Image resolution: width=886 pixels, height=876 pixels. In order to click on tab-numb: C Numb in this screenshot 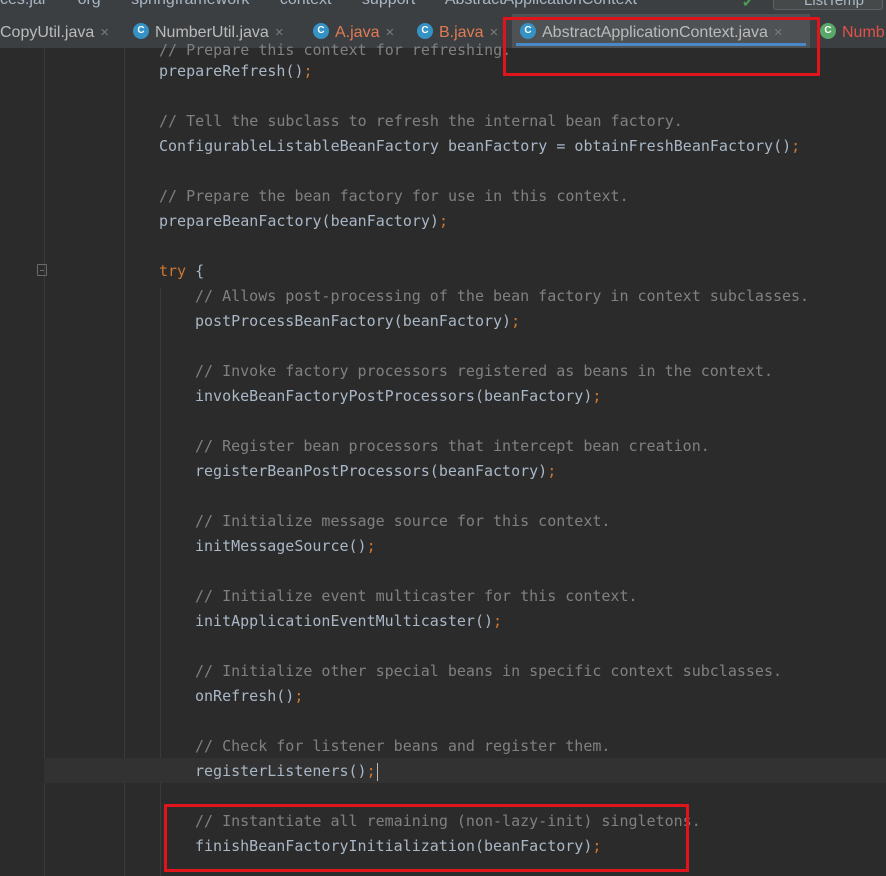, I will do `click(852, 31)`.